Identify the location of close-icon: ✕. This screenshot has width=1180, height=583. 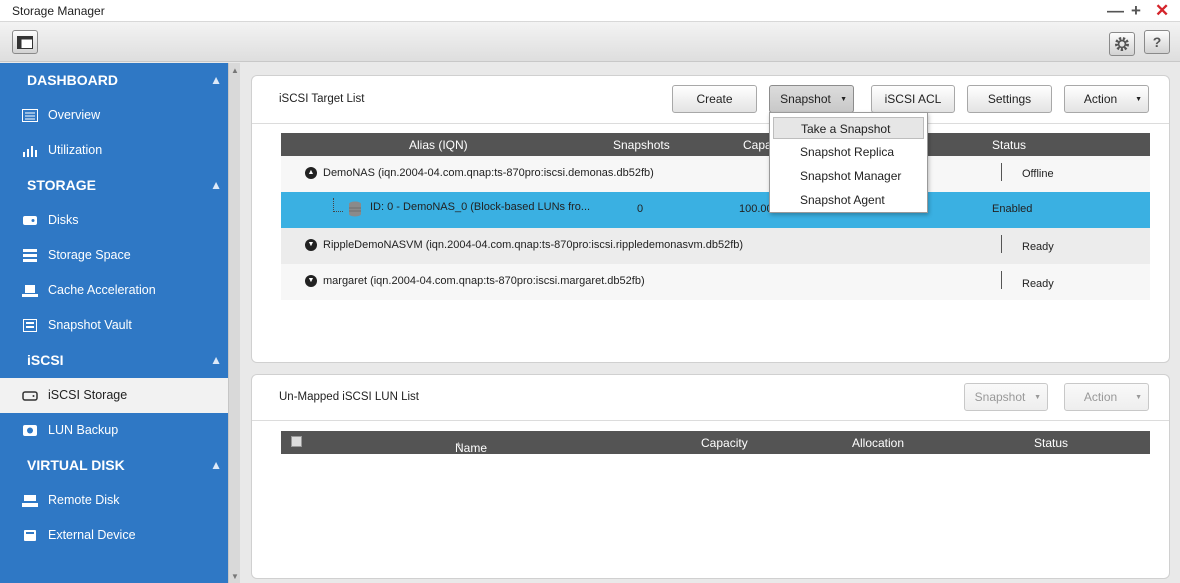
(1162, 10).